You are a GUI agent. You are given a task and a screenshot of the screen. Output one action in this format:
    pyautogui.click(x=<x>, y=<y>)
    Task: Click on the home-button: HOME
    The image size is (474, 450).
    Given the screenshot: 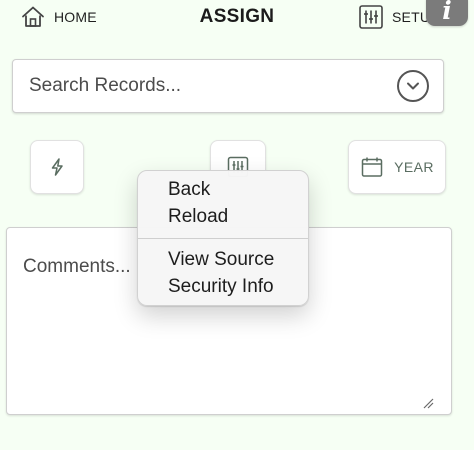 What is the action you would take?
    pyautogui.click(x=58, y=17)
    